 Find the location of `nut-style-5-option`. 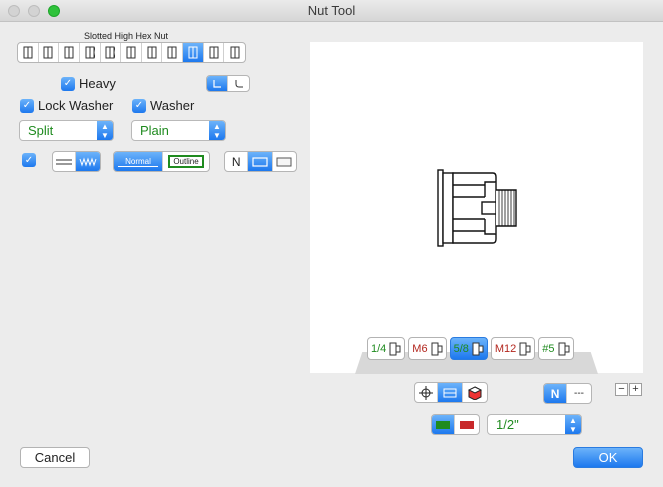

nut-style-5-option is located at coordinates (111, 52).